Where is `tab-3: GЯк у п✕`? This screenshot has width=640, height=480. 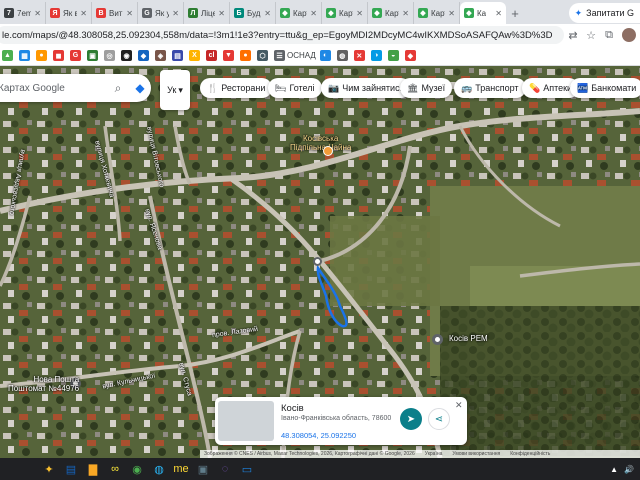
tab-3: GЯк у п✕ is located at coordinates (161, 13).